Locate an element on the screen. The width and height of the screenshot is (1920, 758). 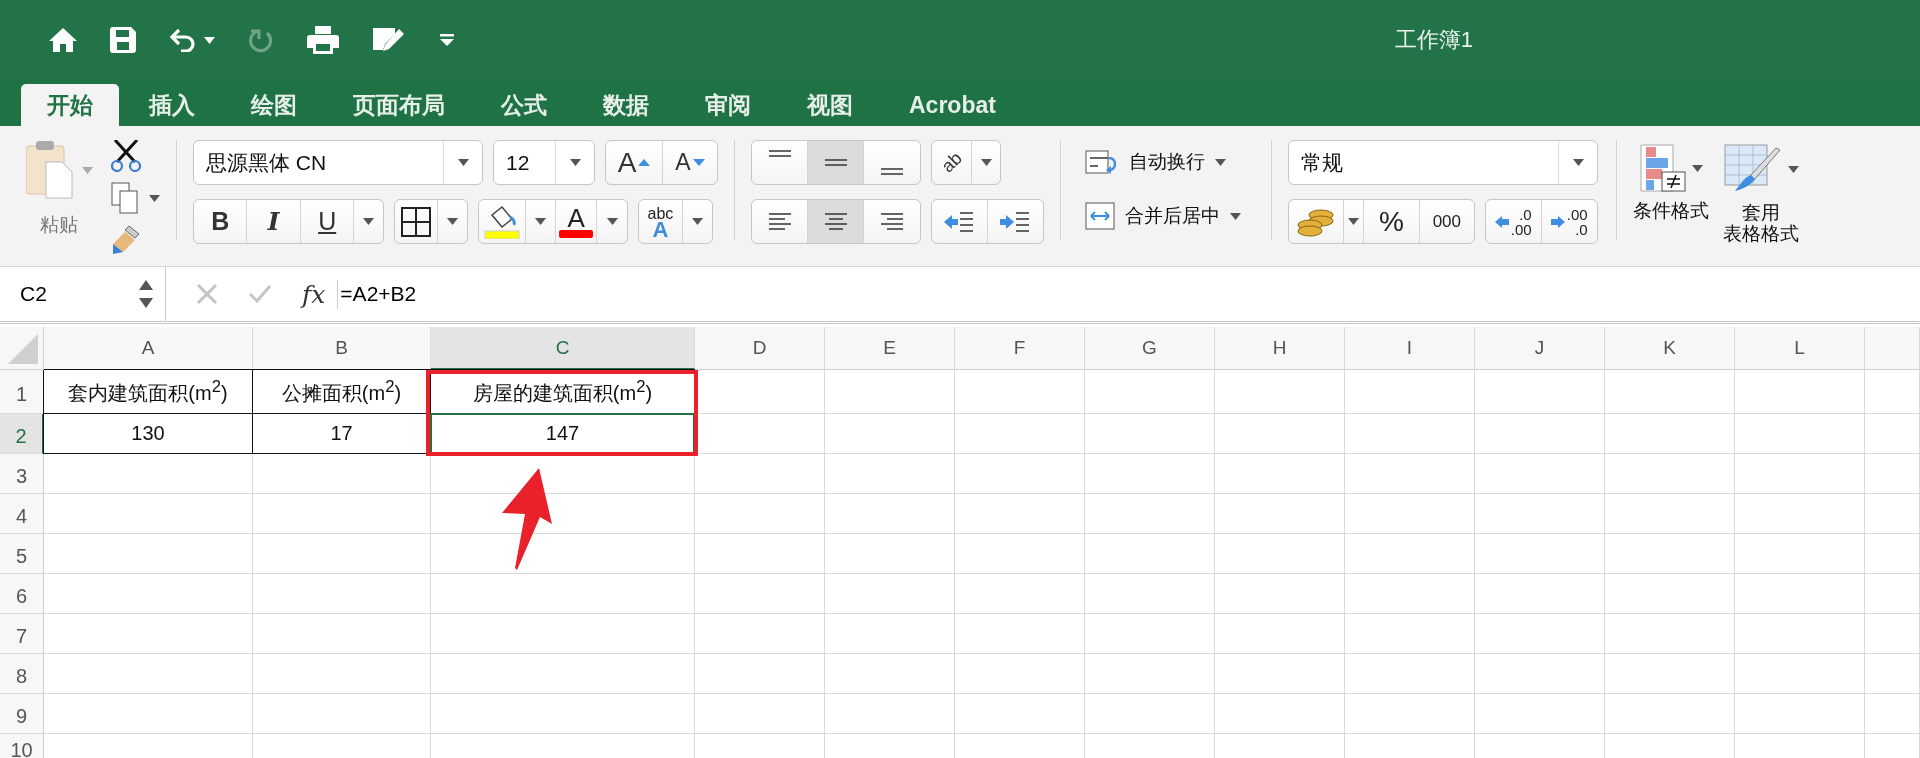
ribbon-tab: 页面布局 is located at coordinates (399, 105).